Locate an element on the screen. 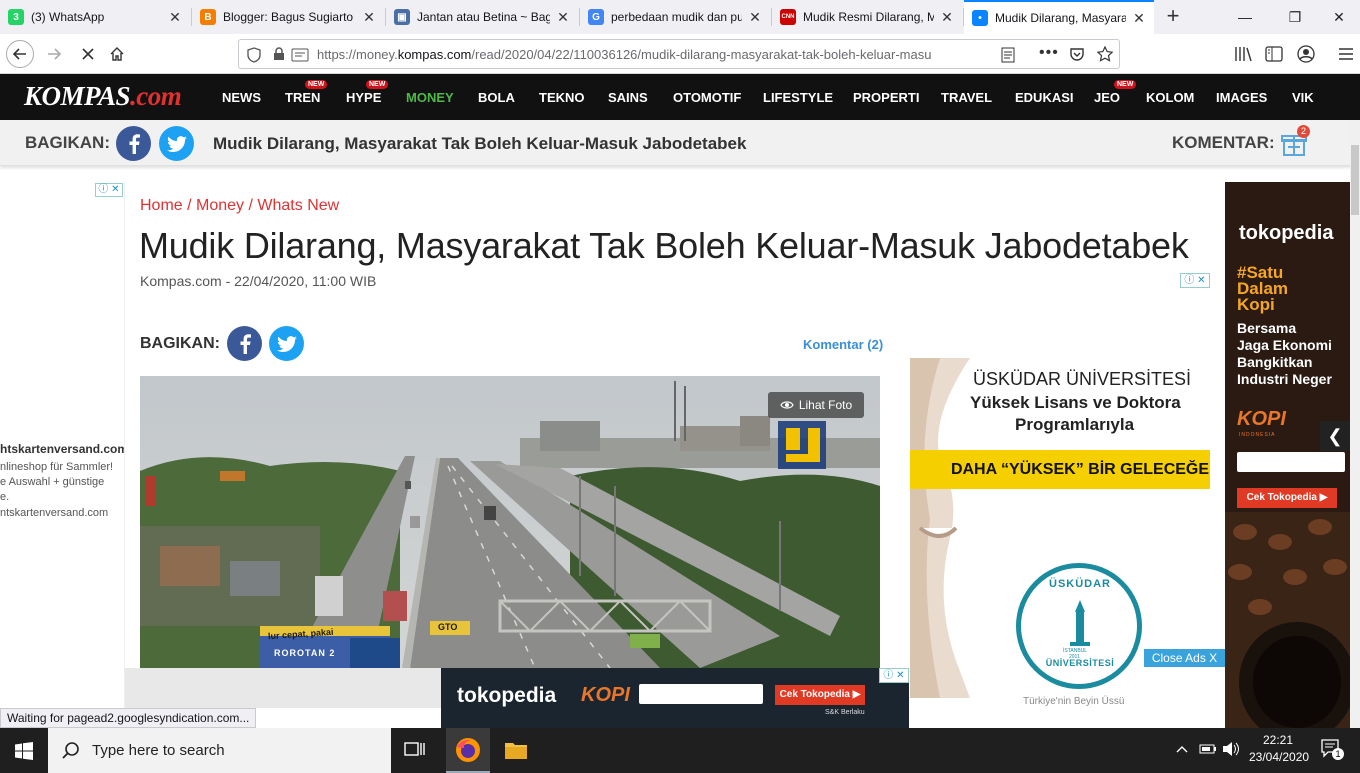 The height and width of the screenshot is (773, 1360). firefox-taskbar-button is located at coordinates (468, 750).